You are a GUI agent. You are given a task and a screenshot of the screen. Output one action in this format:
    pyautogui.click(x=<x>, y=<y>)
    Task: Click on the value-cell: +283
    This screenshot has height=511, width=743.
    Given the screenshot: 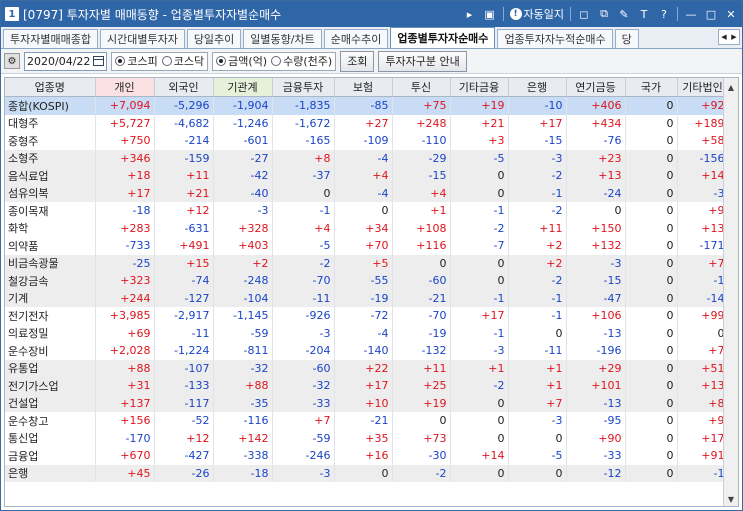 What is the action you would take?
    pyautogui.click(x=125, y=228)
    